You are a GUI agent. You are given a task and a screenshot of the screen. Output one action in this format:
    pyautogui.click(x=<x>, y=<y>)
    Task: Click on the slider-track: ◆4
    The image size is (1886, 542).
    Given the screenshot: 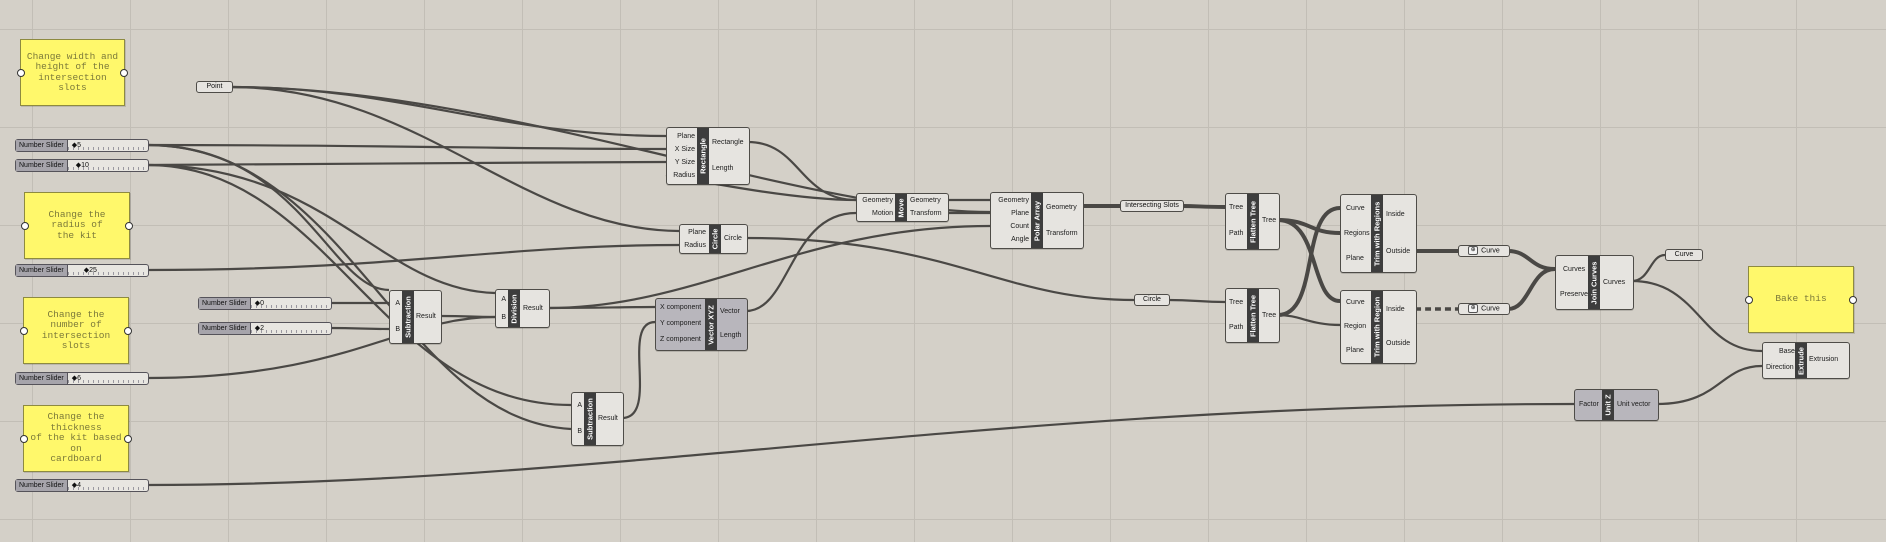 What is the action you would take?
    pyautogui.click(x=107, y=485)
    